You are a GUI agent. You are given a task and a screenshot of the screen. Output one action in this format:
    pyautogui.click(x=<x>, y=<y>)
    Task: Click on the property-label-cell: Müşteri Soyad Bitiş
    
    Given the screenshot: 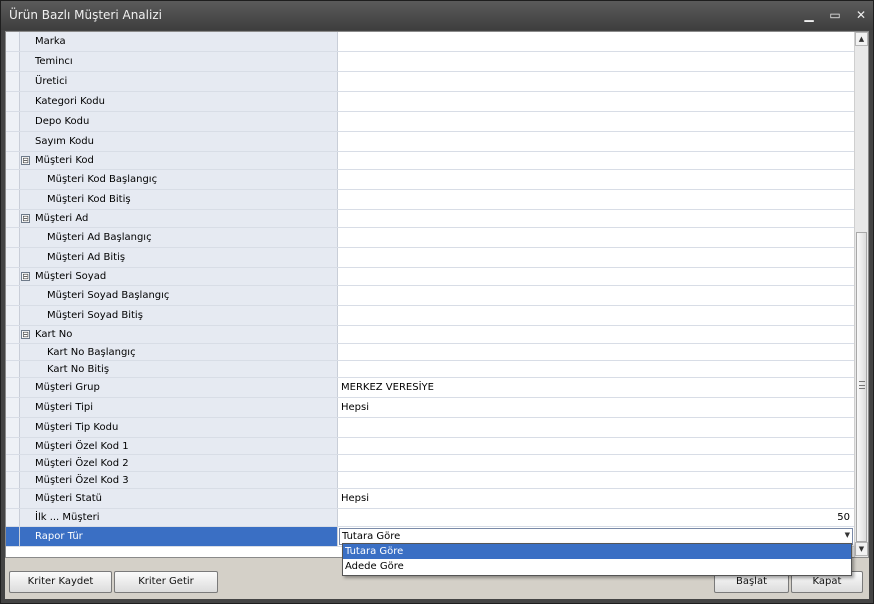 What is the action you would take?
    pyautogui.click(x=179, y=315)
    